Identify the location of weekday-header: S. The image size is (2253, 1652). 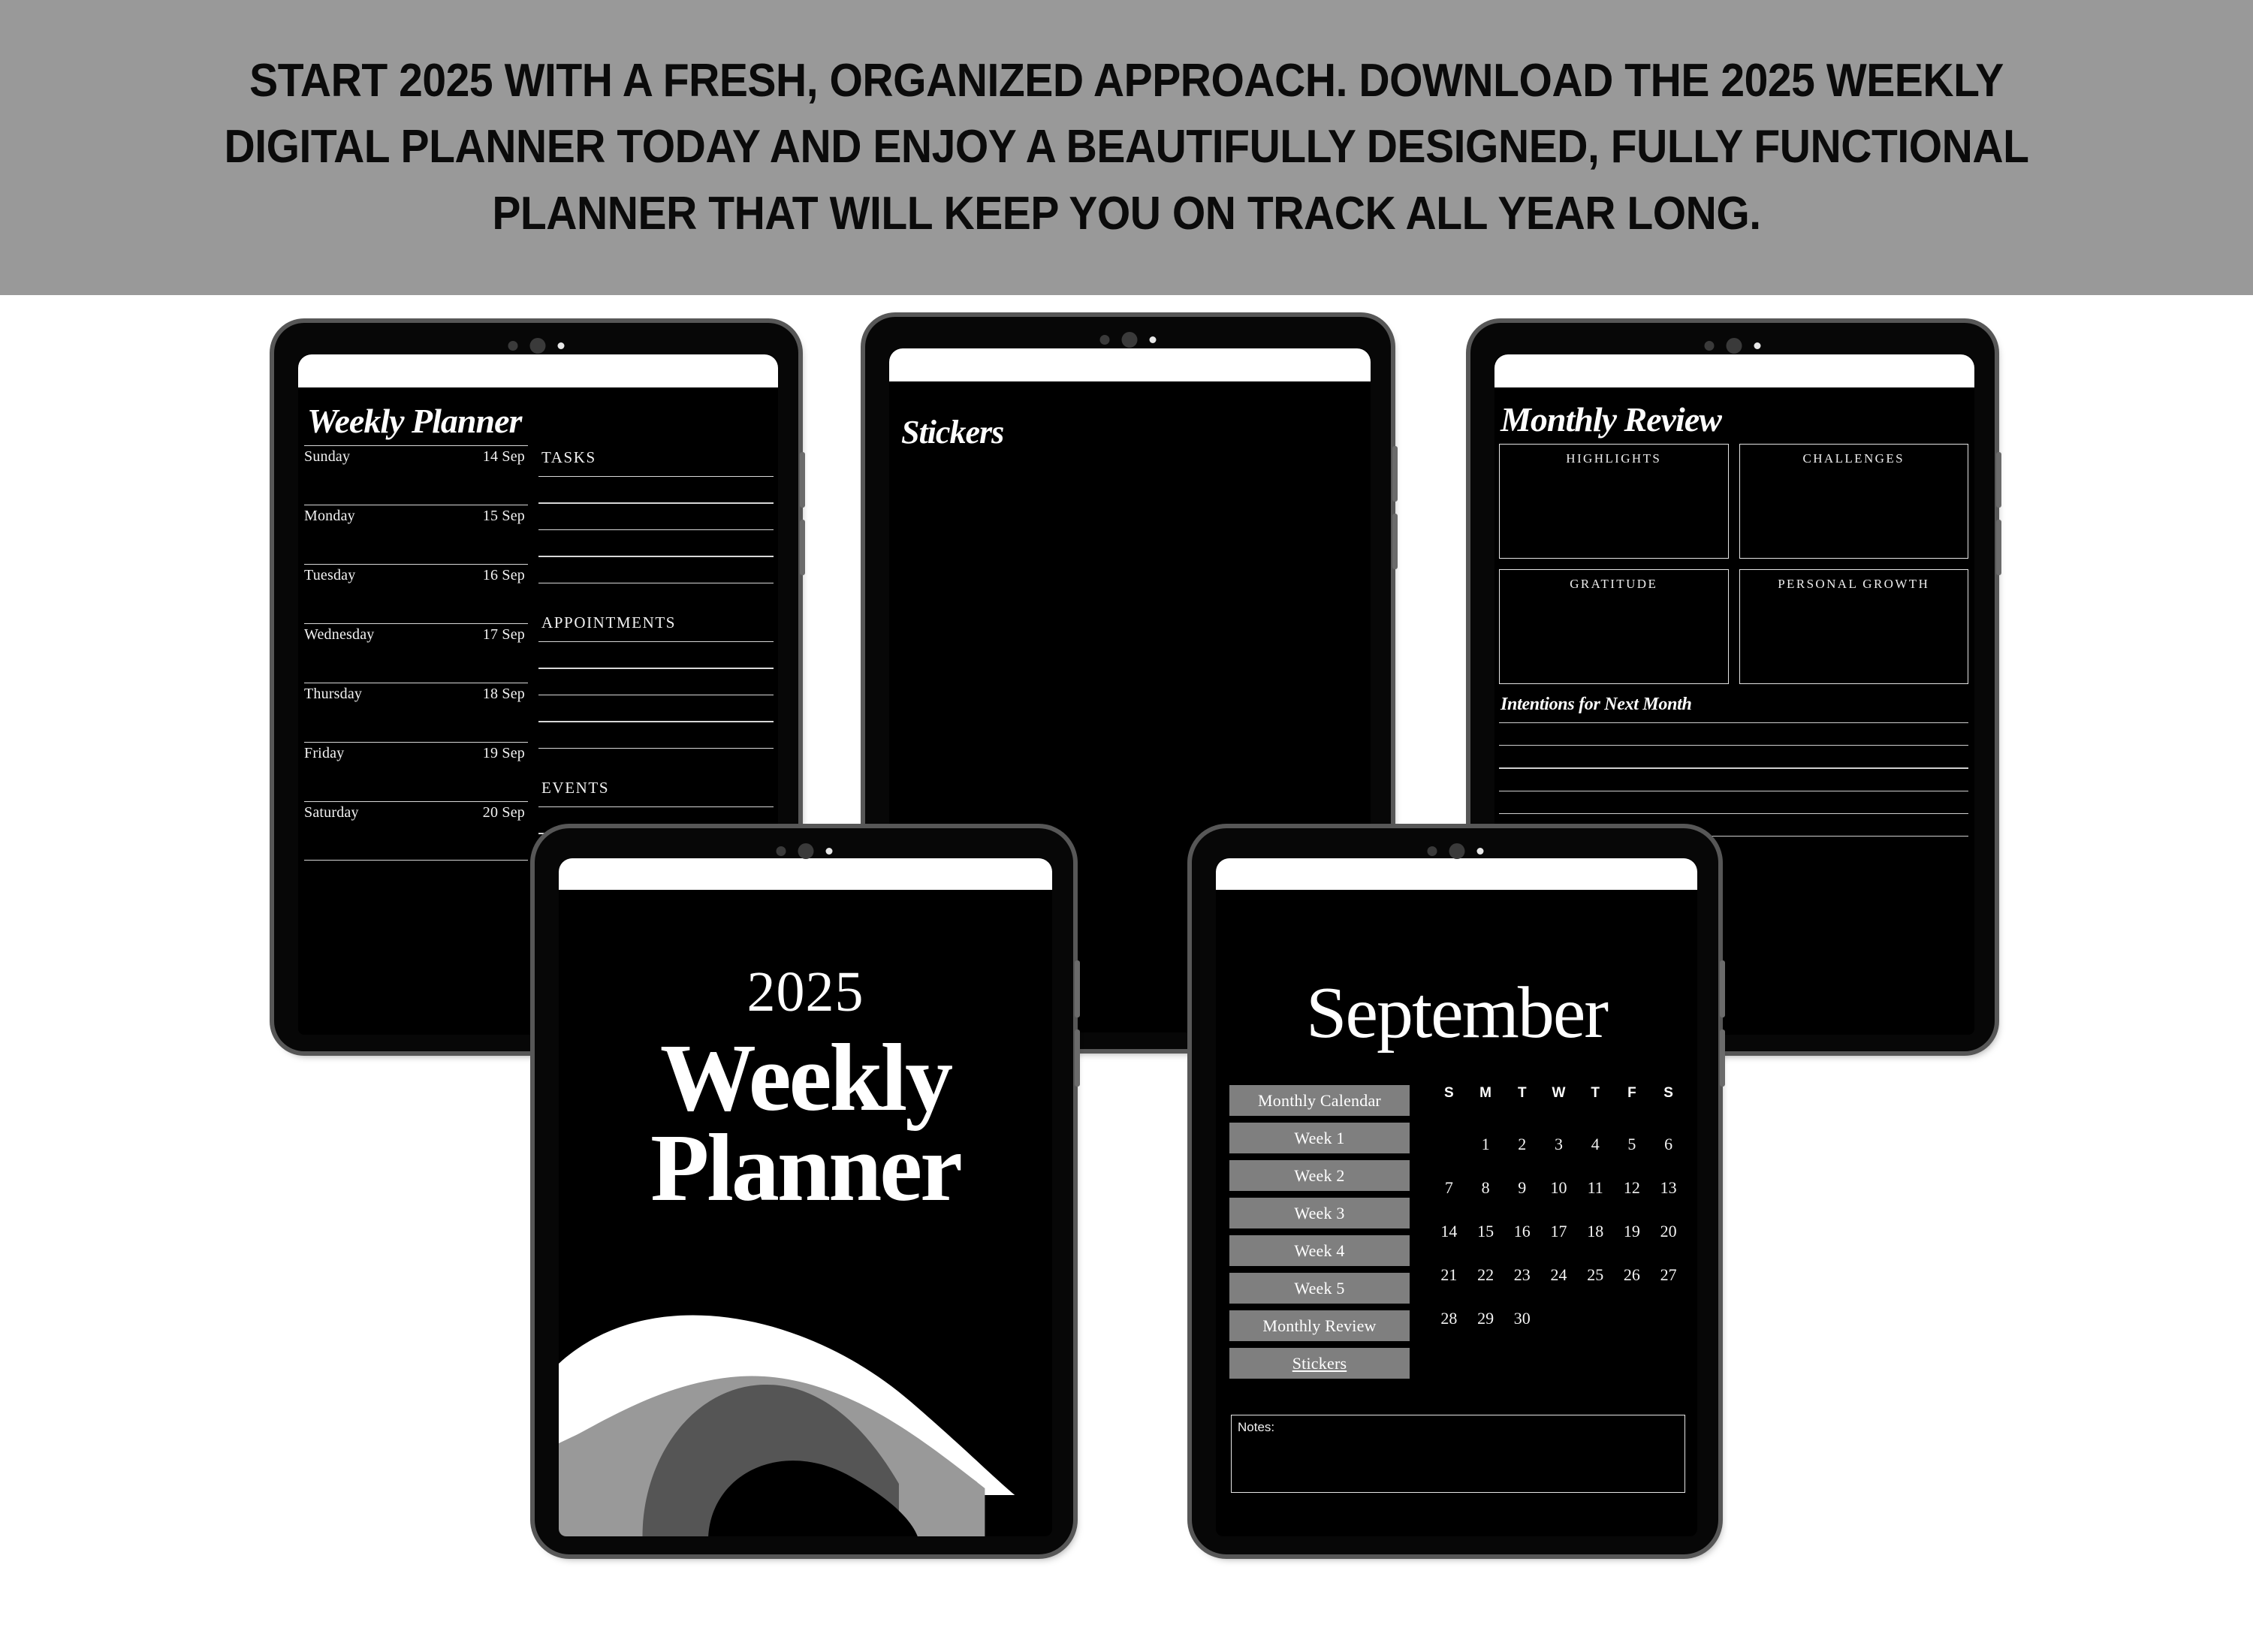
(1449, 1093).